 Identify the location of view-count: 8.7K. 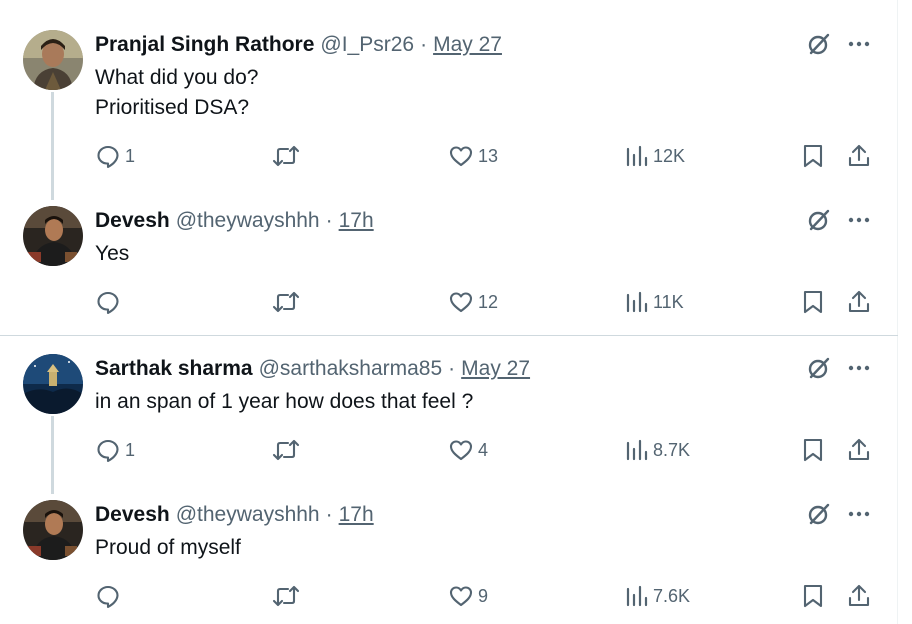
(672, 449).